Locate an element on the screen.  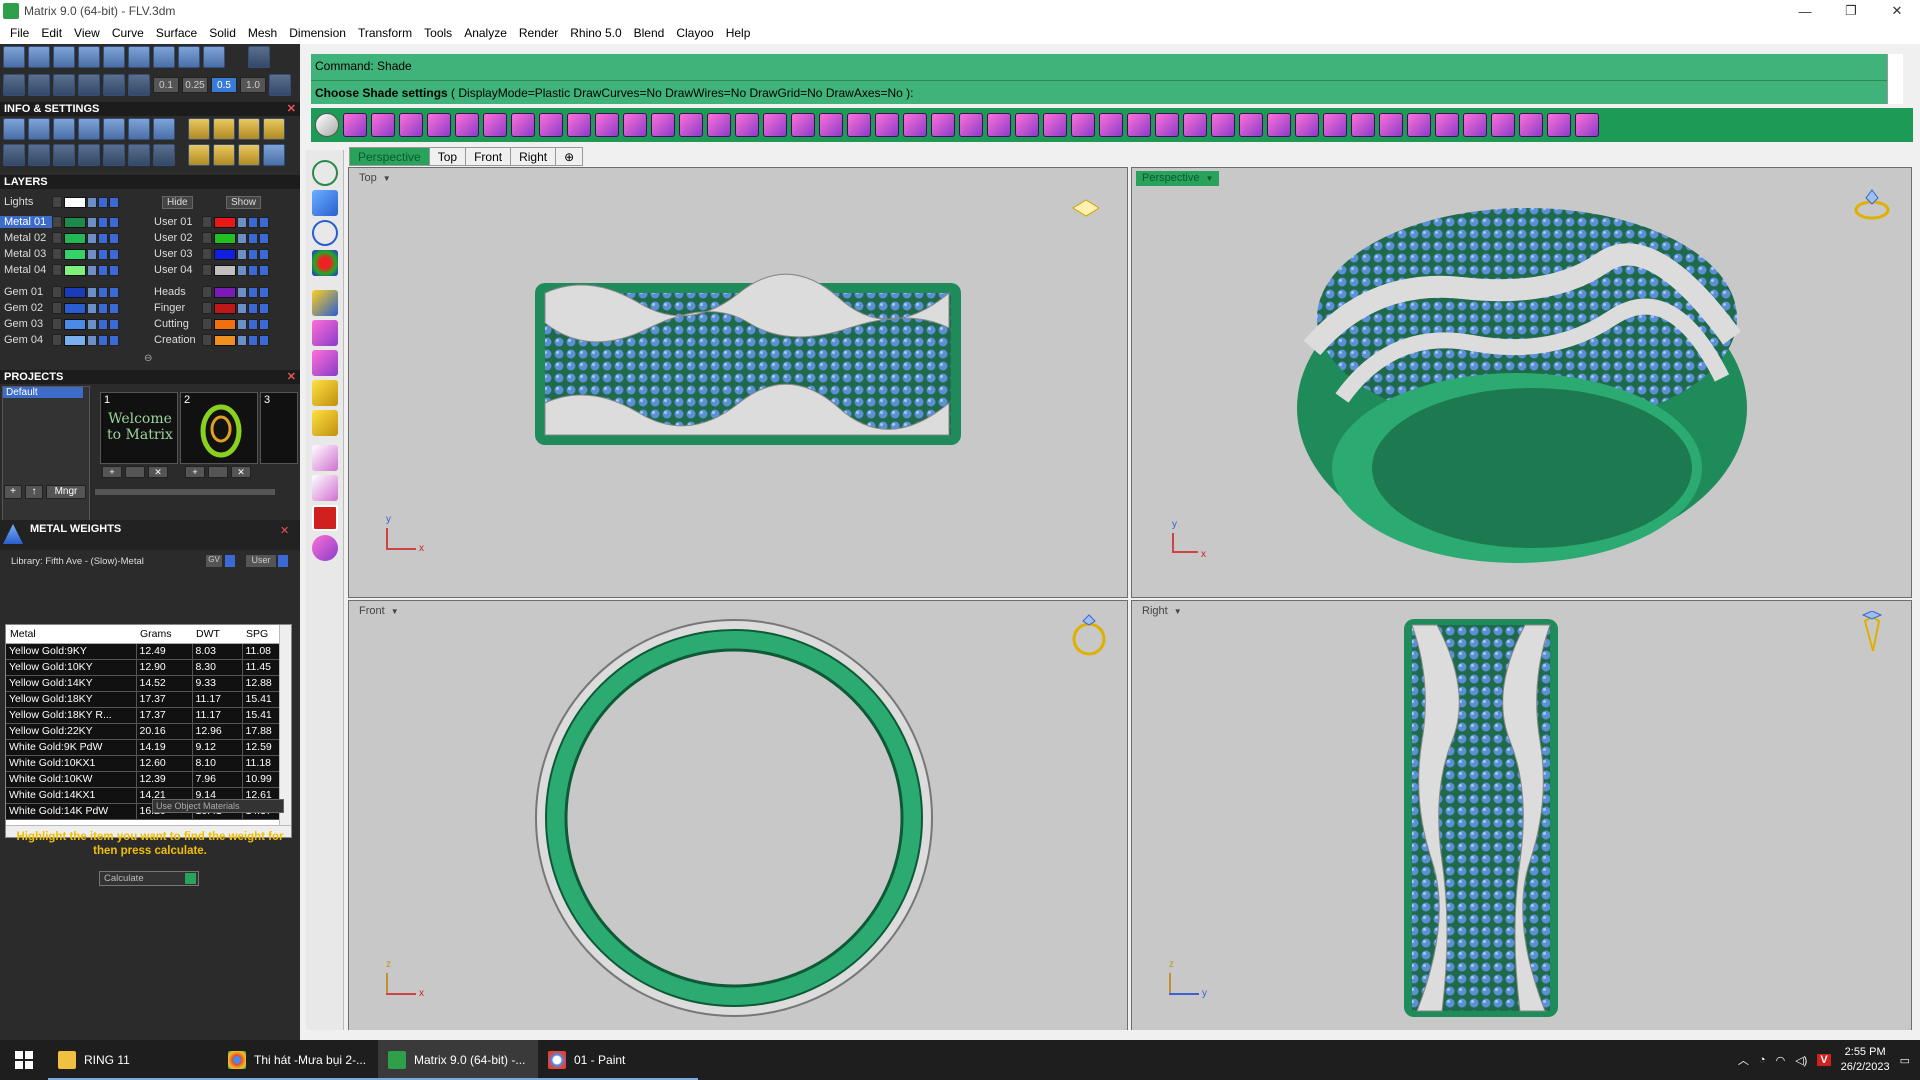
layer-row: Gem 01 is located at coordinates (59, 292).